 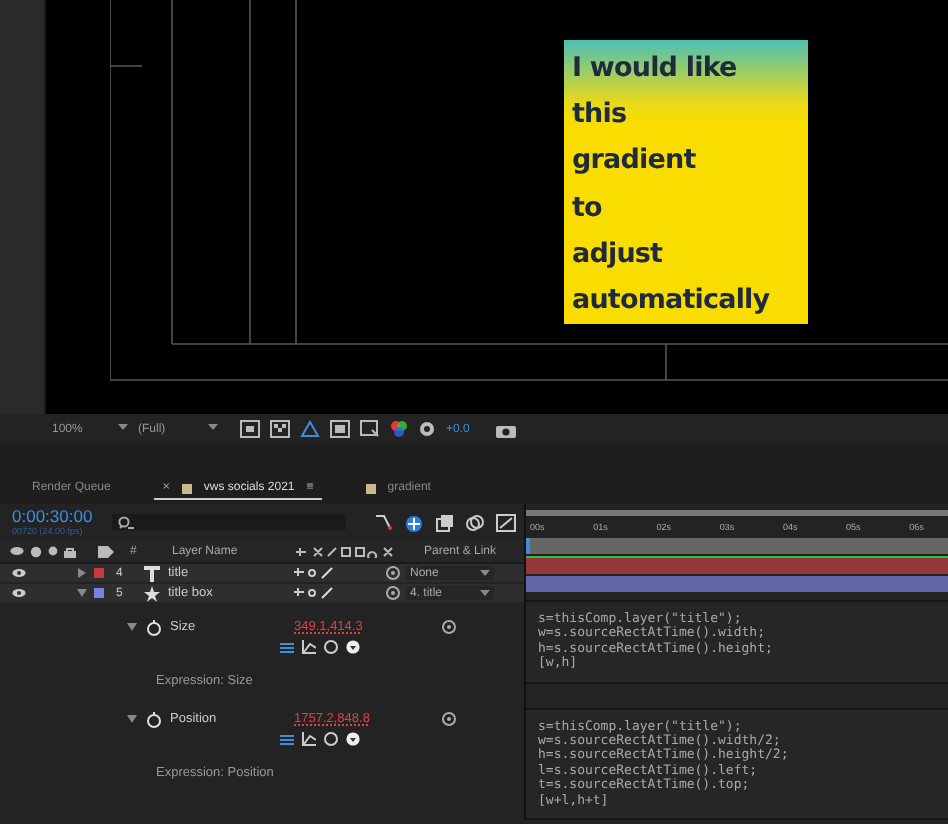 What do you see at coordinates (229, 522) in the screenshot?
I see `search-field` at bounding box center [229, 522].